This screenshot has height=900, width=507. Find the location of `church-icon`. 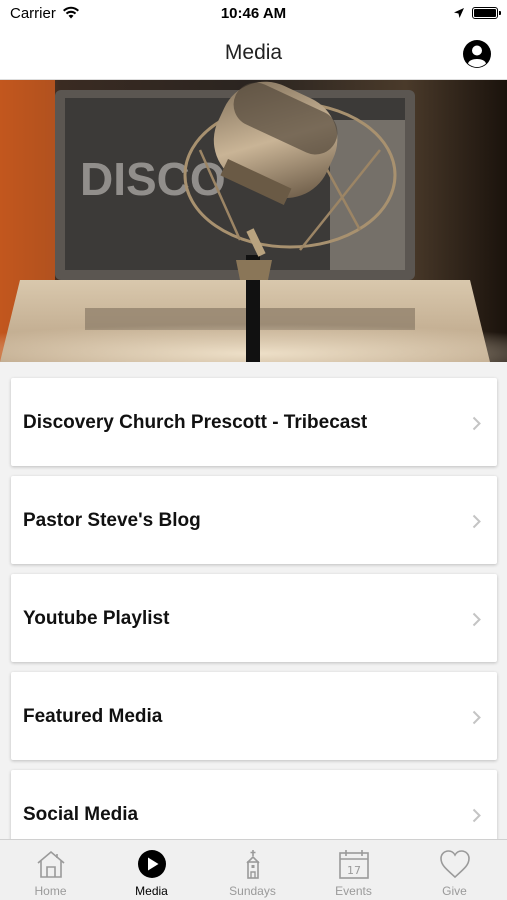

church-icon is located at coordinates (253, 864).